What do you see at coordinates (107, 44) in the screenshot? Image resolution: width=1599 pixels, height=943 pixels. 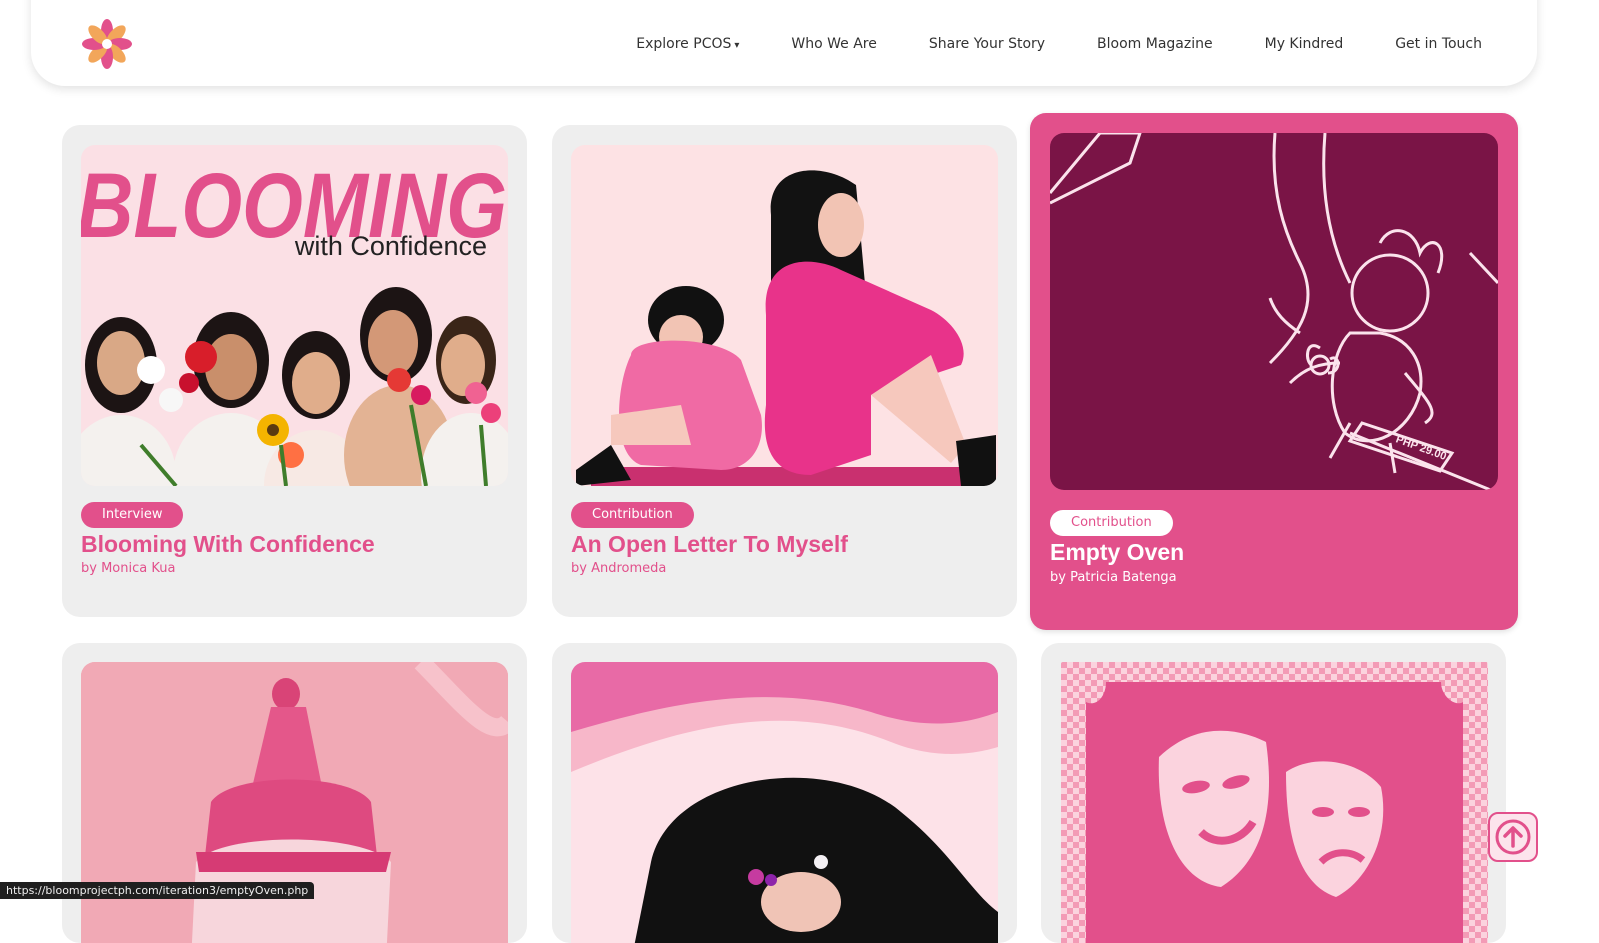 I see `flower-logo-icon` at bounding box center [107, 44].